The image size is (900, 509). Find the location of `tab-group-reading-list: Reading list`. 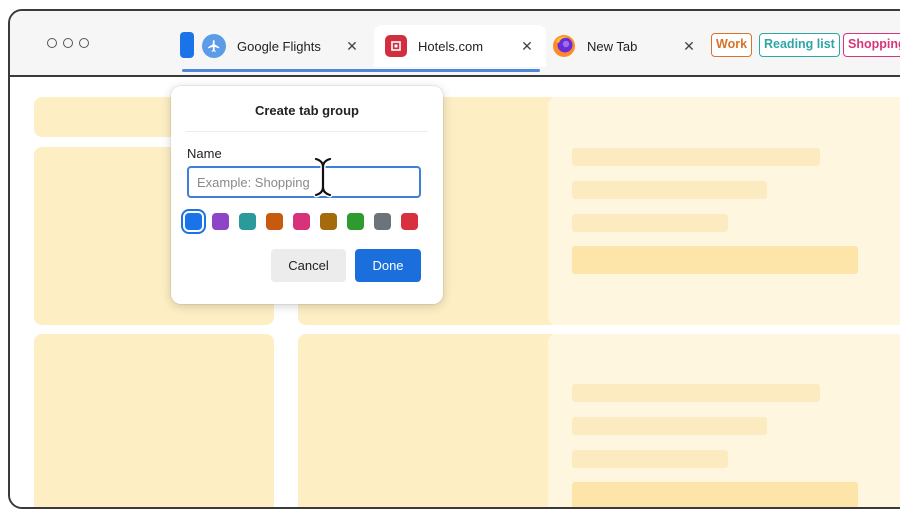

tab-group-reading-list: Reading list is located at coordinates (799, 45).